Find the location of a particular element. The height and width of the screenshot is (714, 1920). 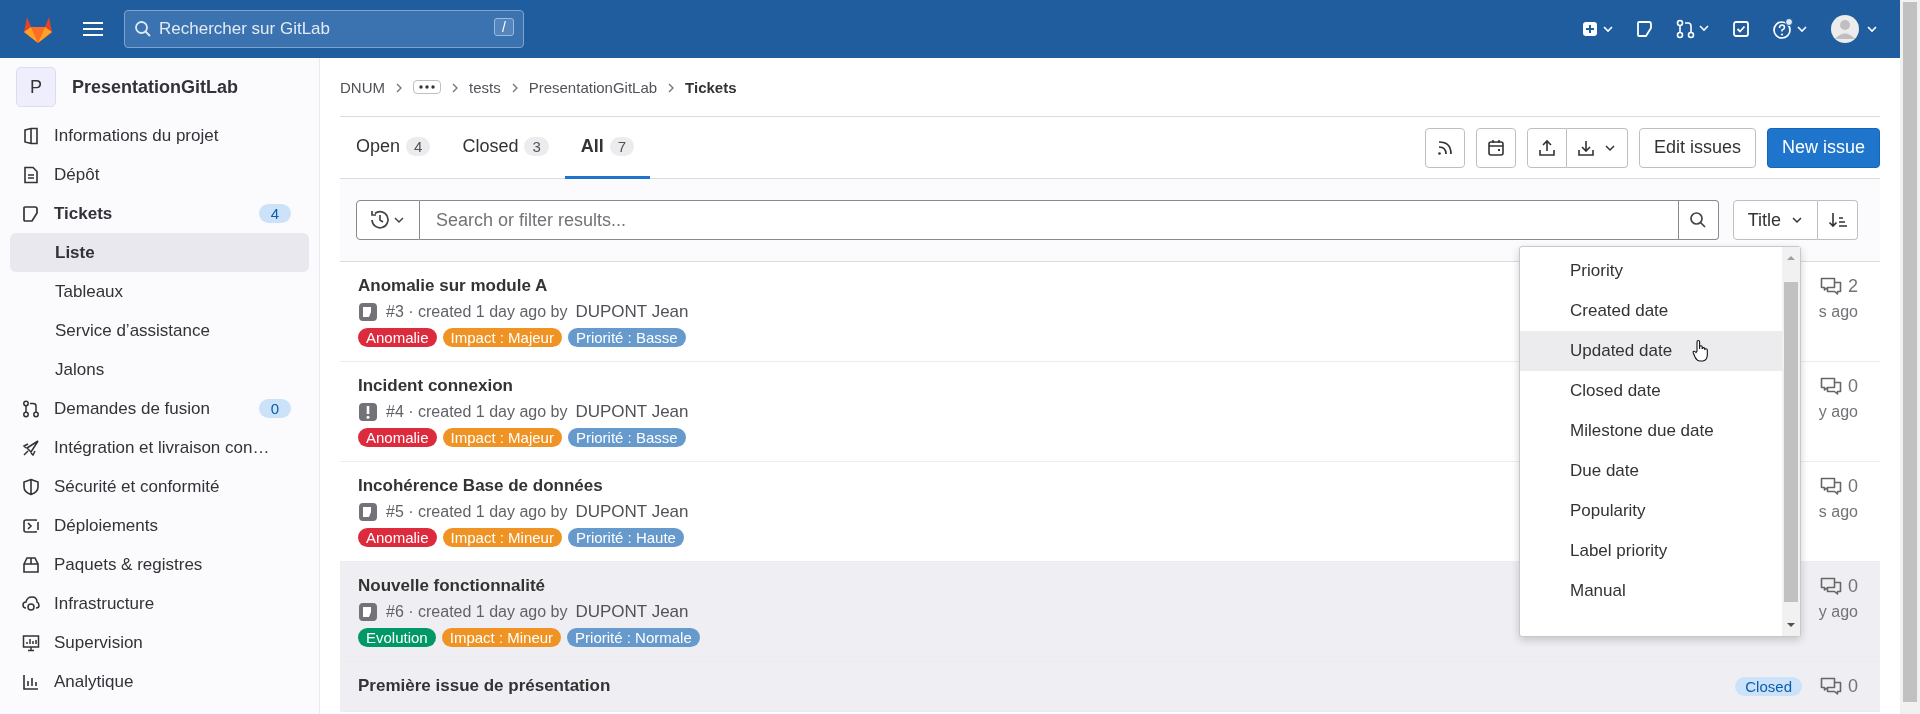

issue-title: Première issue de présentation is located at coordinates (484, 686).